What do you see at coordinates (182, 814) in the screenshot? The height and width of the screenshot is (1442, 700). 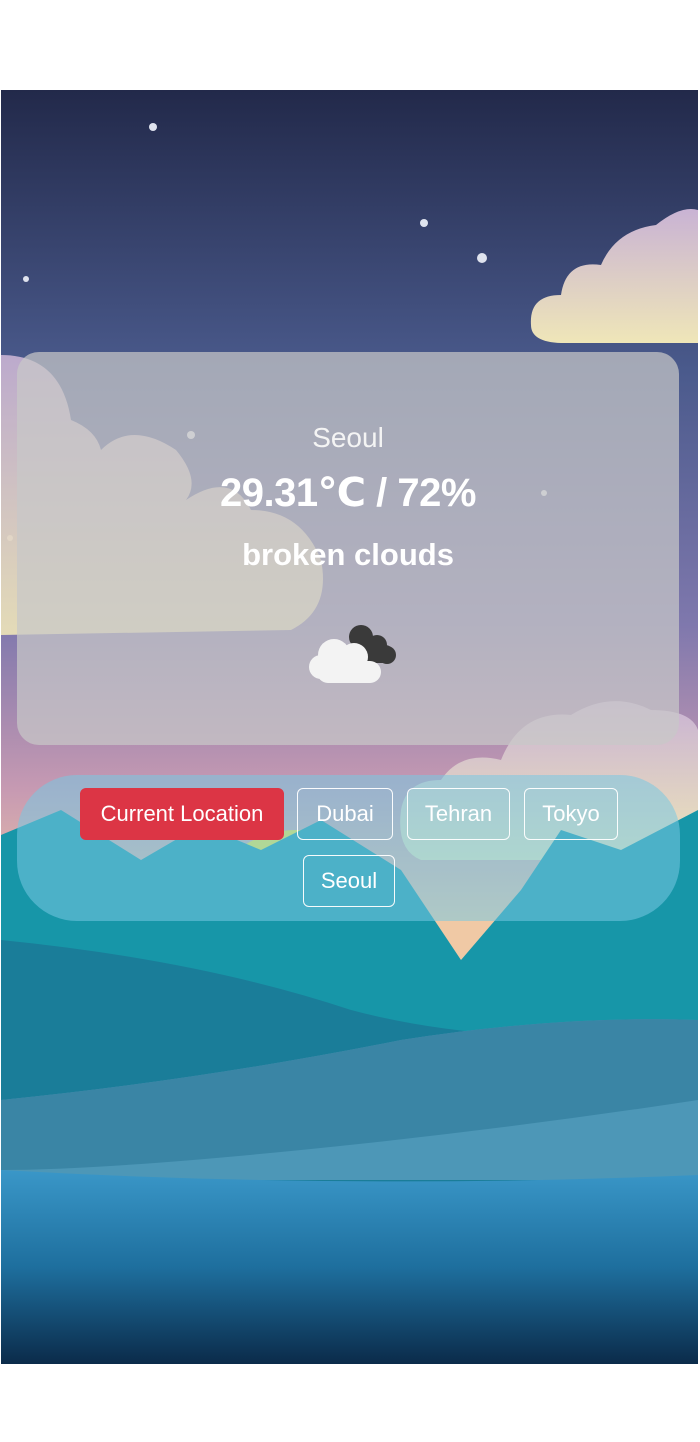 I see `current-location-button: Current Location` at bounding box center [182, 814].